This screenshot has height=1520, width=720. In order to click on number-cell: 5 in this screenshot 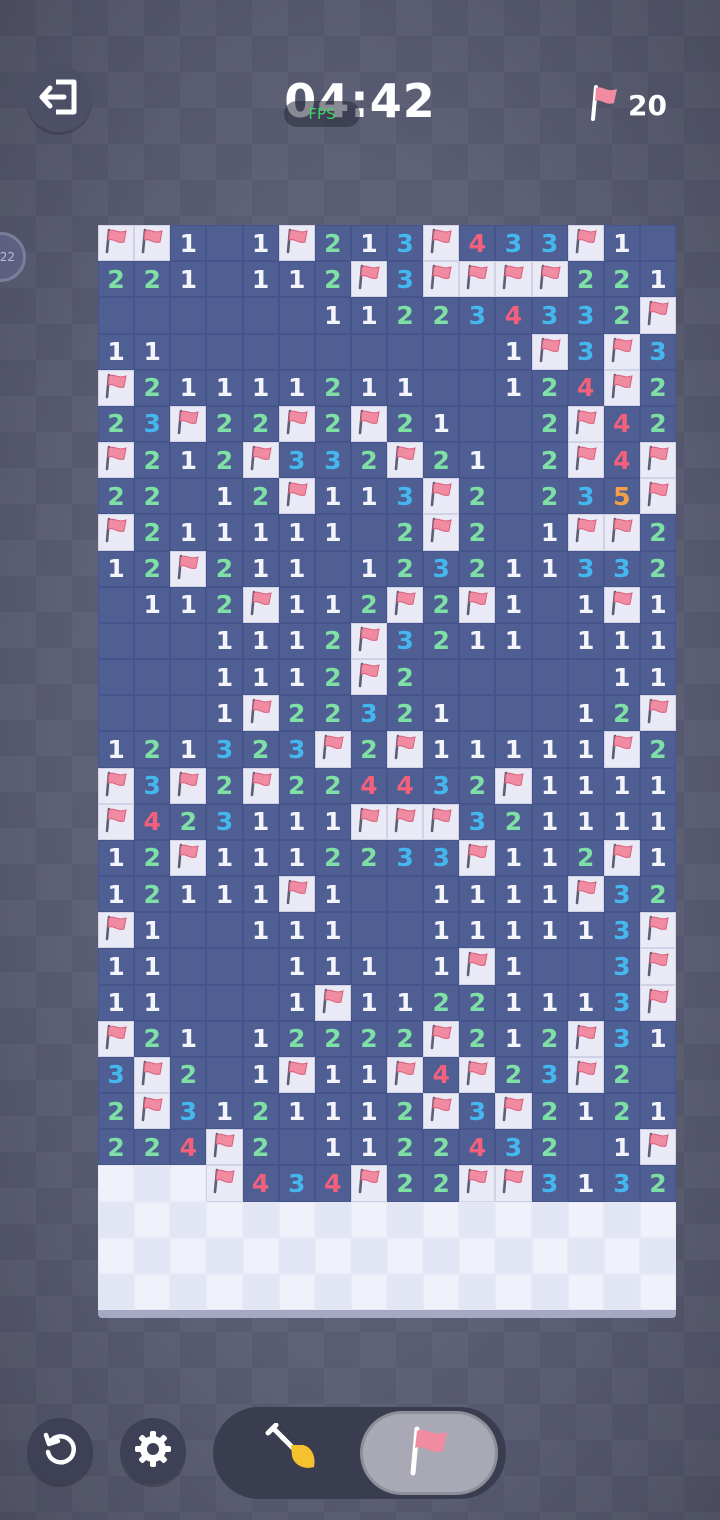, I will do `click(621, 496)`.